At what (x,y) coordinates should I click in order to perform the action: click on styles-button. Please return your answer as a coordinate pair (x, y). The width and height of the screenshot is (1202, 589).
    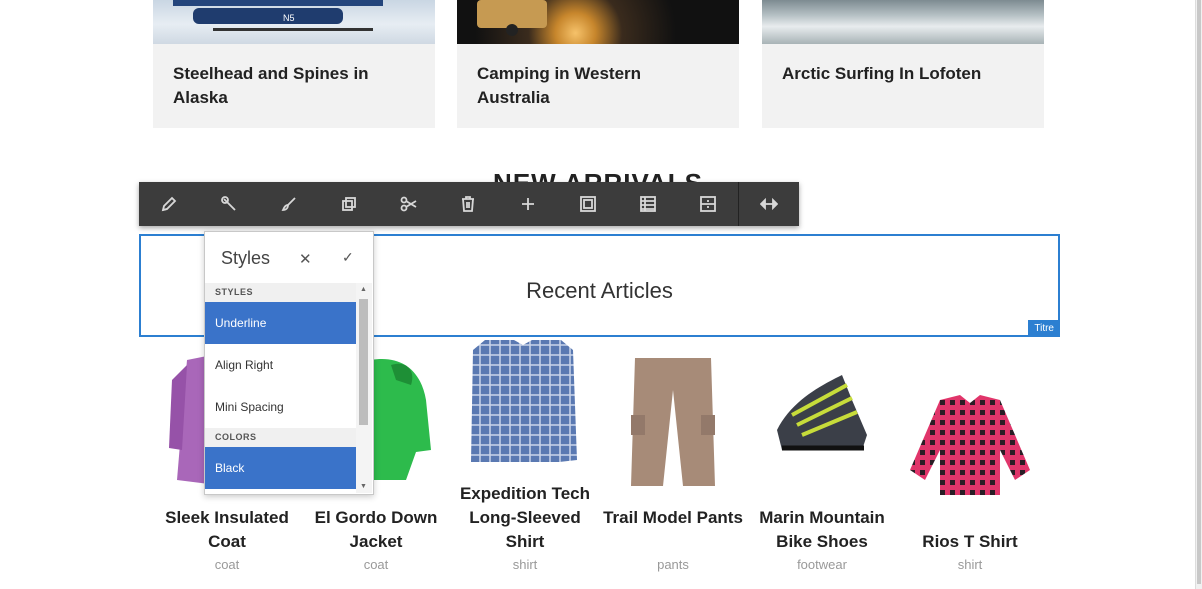
    Looking at the image, I should click on (289, 204).